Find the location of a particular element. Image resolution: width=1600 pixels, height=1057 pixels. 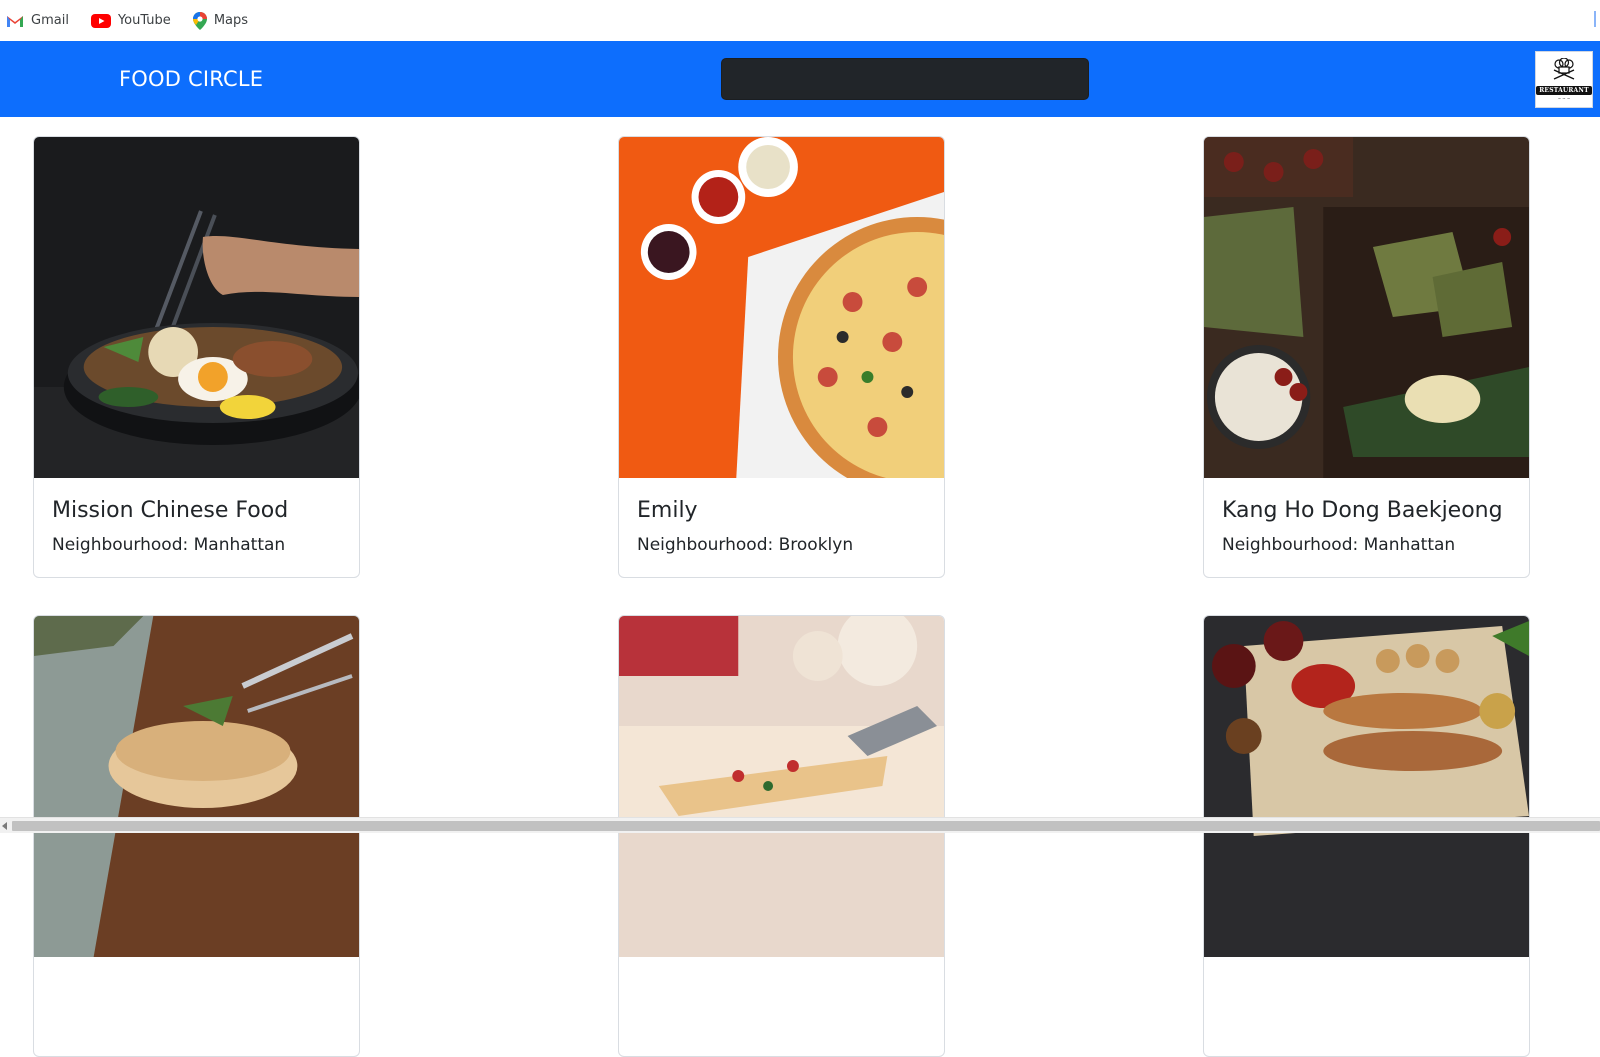

bookmark-gmail: Gmail is located at coordinates (37, 20).